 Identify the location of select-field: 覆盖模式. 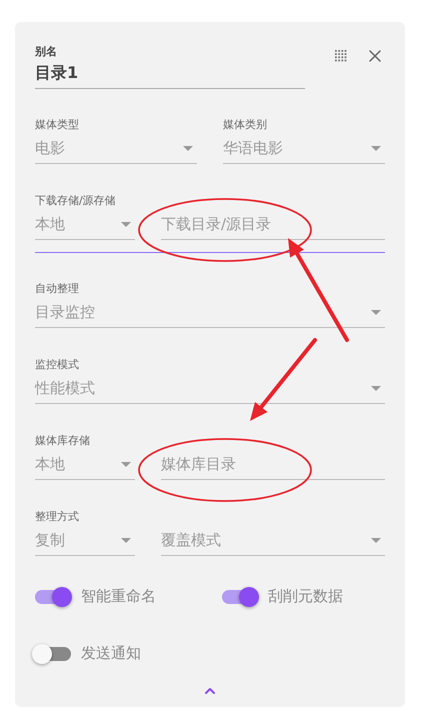
(273, 540).